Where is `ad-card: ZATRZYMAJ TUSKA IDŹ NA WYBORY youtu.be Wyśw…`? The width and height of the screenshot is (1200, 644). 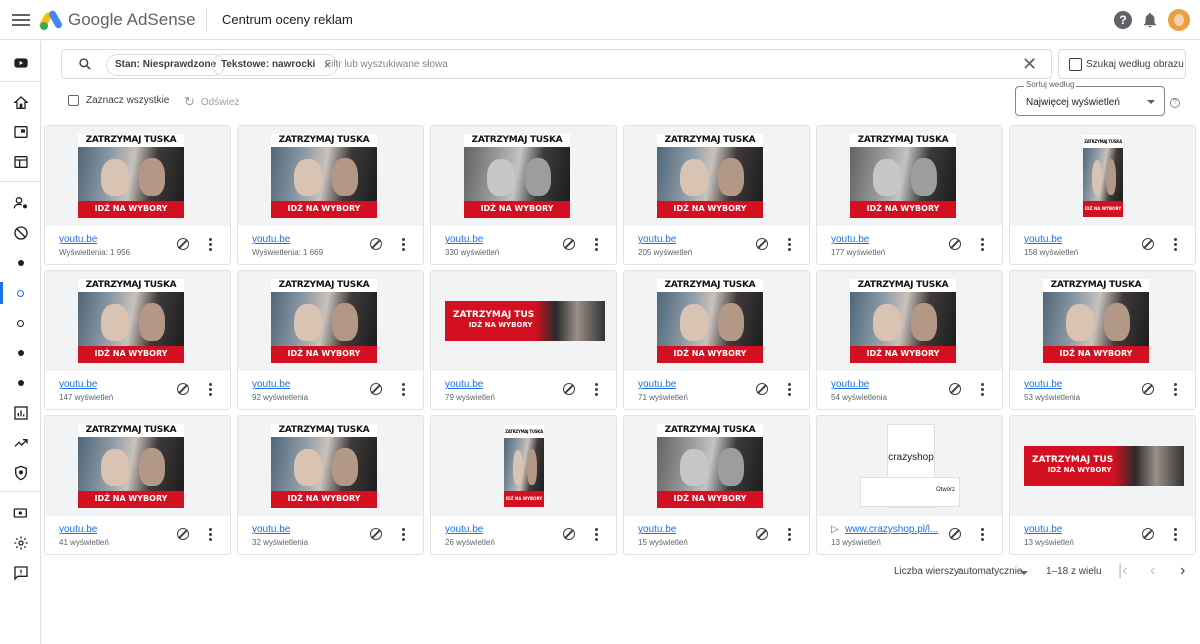 ad-card: ZATRZYMAJ TUSKA IDŹ NA WYBORY youtu.be Wyśw… is located at coordinates (330, 195).